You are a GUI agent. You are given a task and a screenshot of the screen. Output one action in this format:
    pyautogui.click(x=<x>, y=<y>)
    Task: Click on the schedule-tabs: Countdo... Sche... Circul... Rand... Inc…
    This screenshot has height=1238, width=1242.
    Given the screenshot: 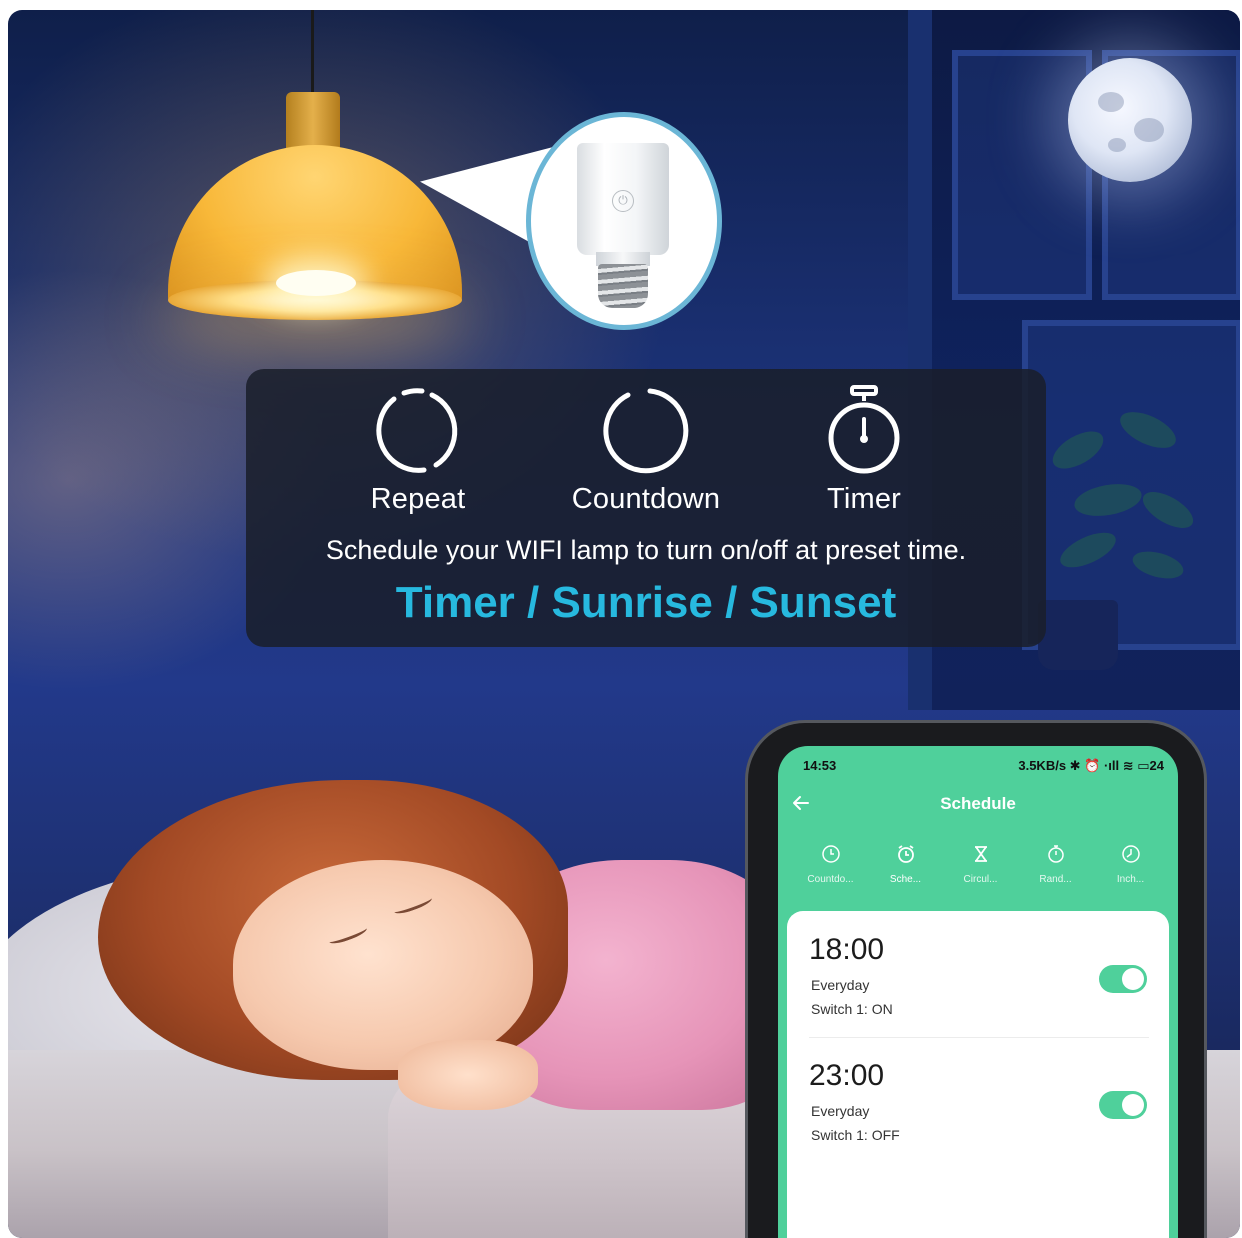 What is the action you would take?
    pyautogui.click(x=978, y=872)
    